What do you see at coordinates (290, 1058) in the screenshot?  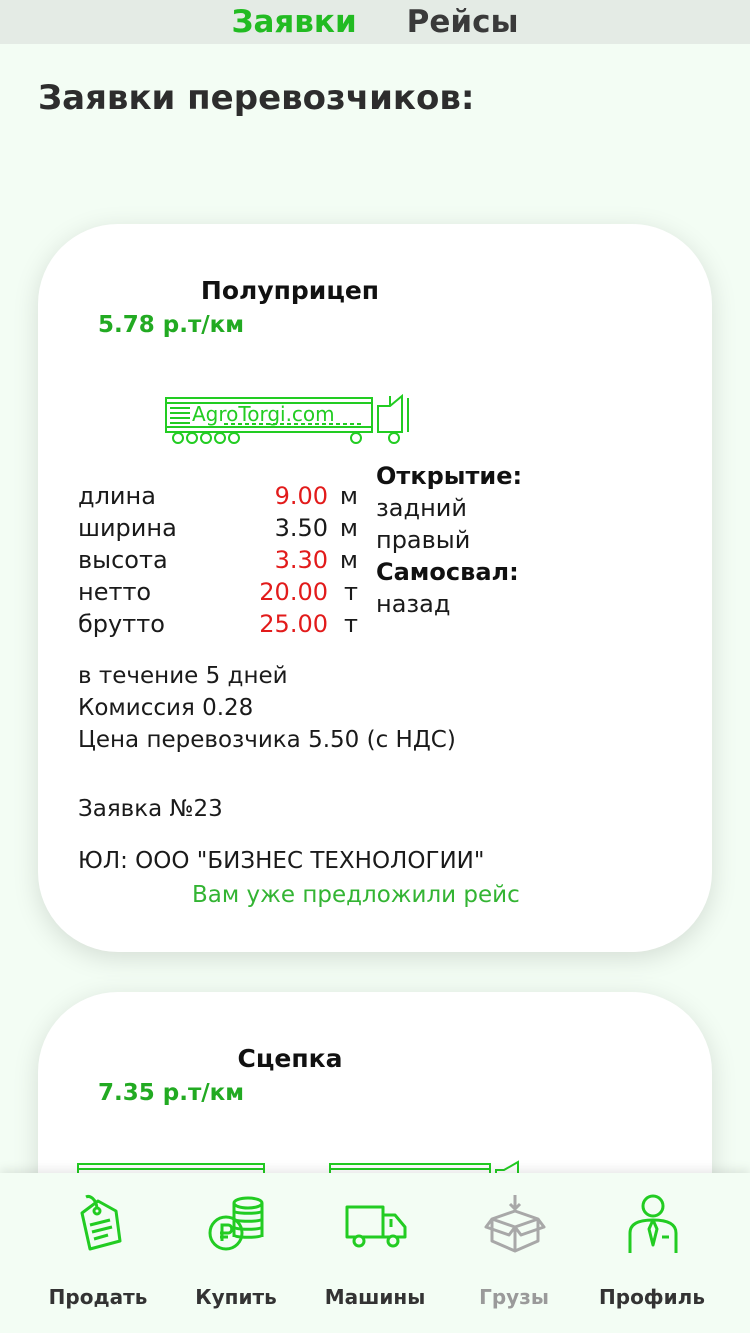 I see `trailer-type: Сцепка` at bounding box center [290, 1058].